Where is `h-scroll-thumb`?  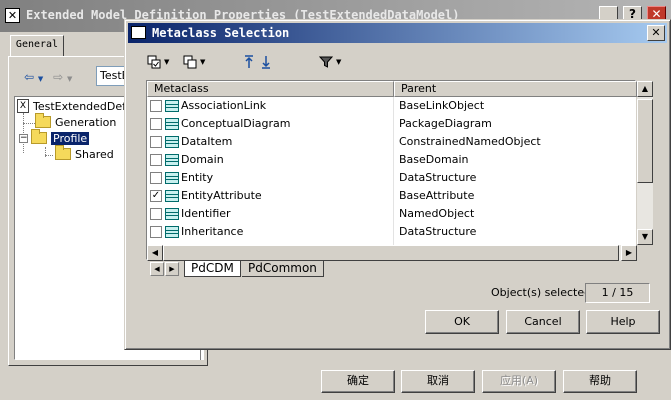
h-scroll-thumb is located at coordinates (391, 253).